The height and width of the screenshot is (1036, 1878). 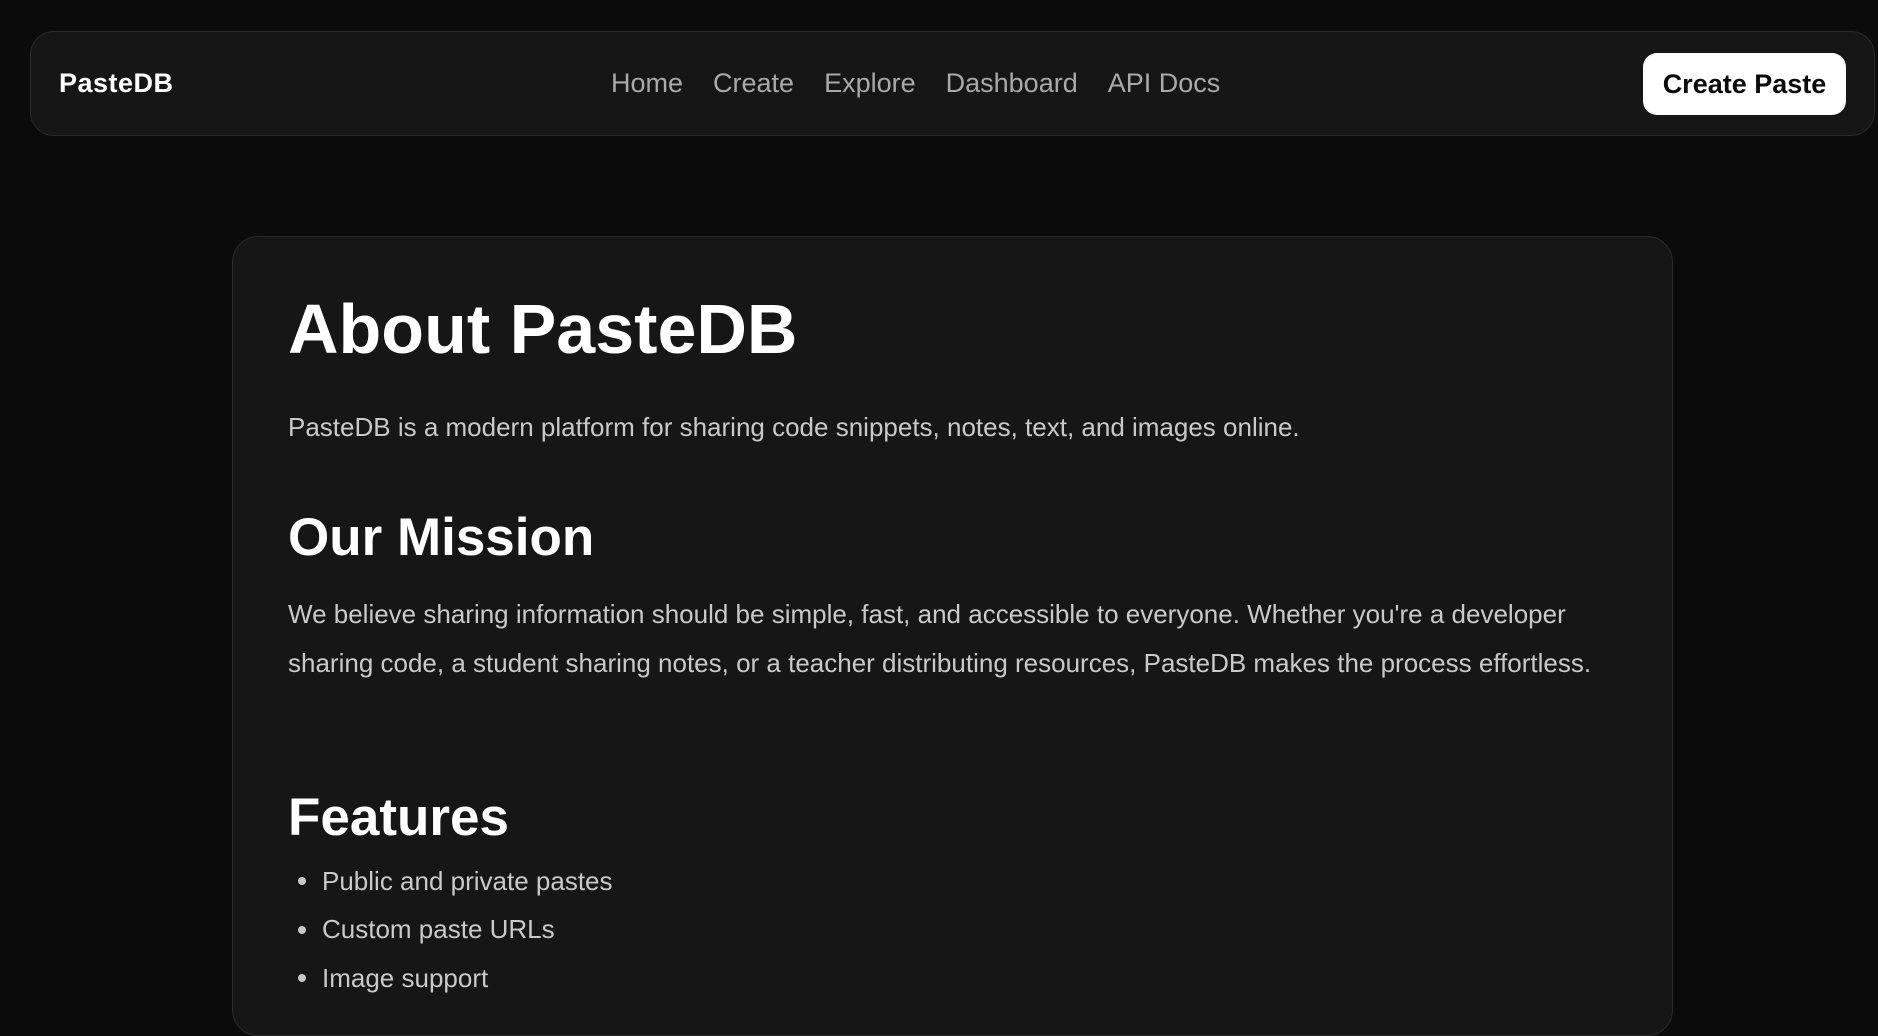 I want to click on create-paste-button: Create Paste, so click(x=1744, y=84).